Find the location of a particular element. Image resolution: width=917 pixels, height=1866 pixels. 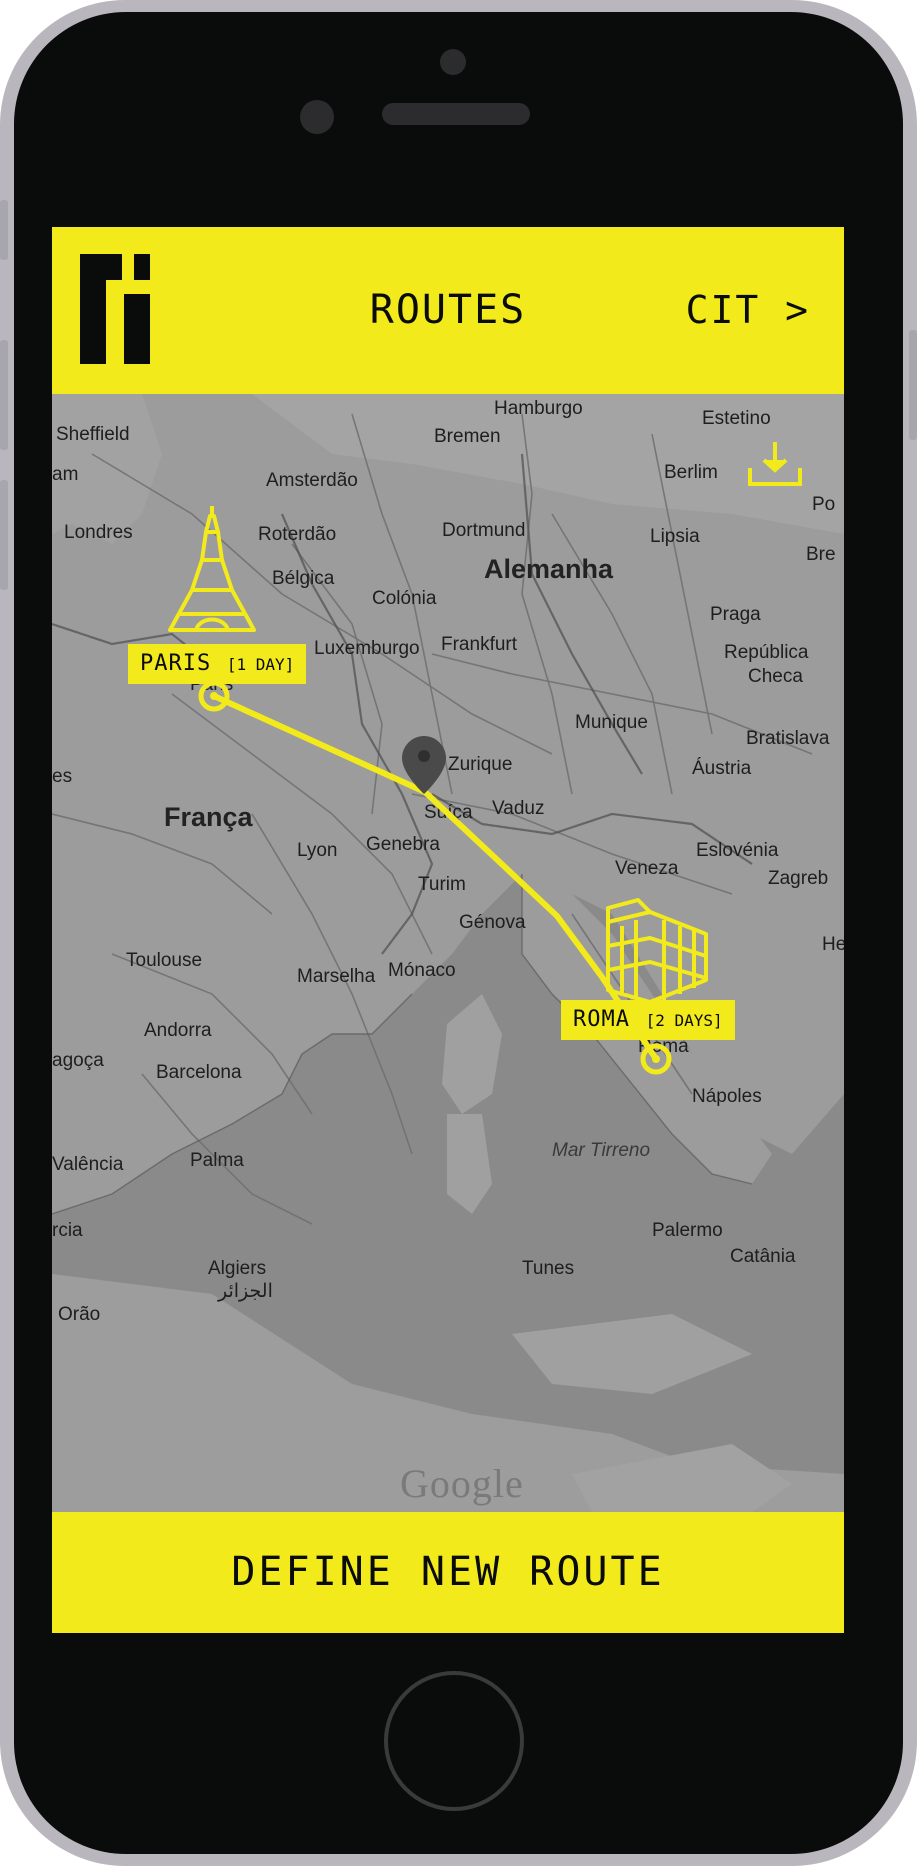

roma-stop-tag: ROMA [2 DAYS] is located at coordinates (648, 1020).